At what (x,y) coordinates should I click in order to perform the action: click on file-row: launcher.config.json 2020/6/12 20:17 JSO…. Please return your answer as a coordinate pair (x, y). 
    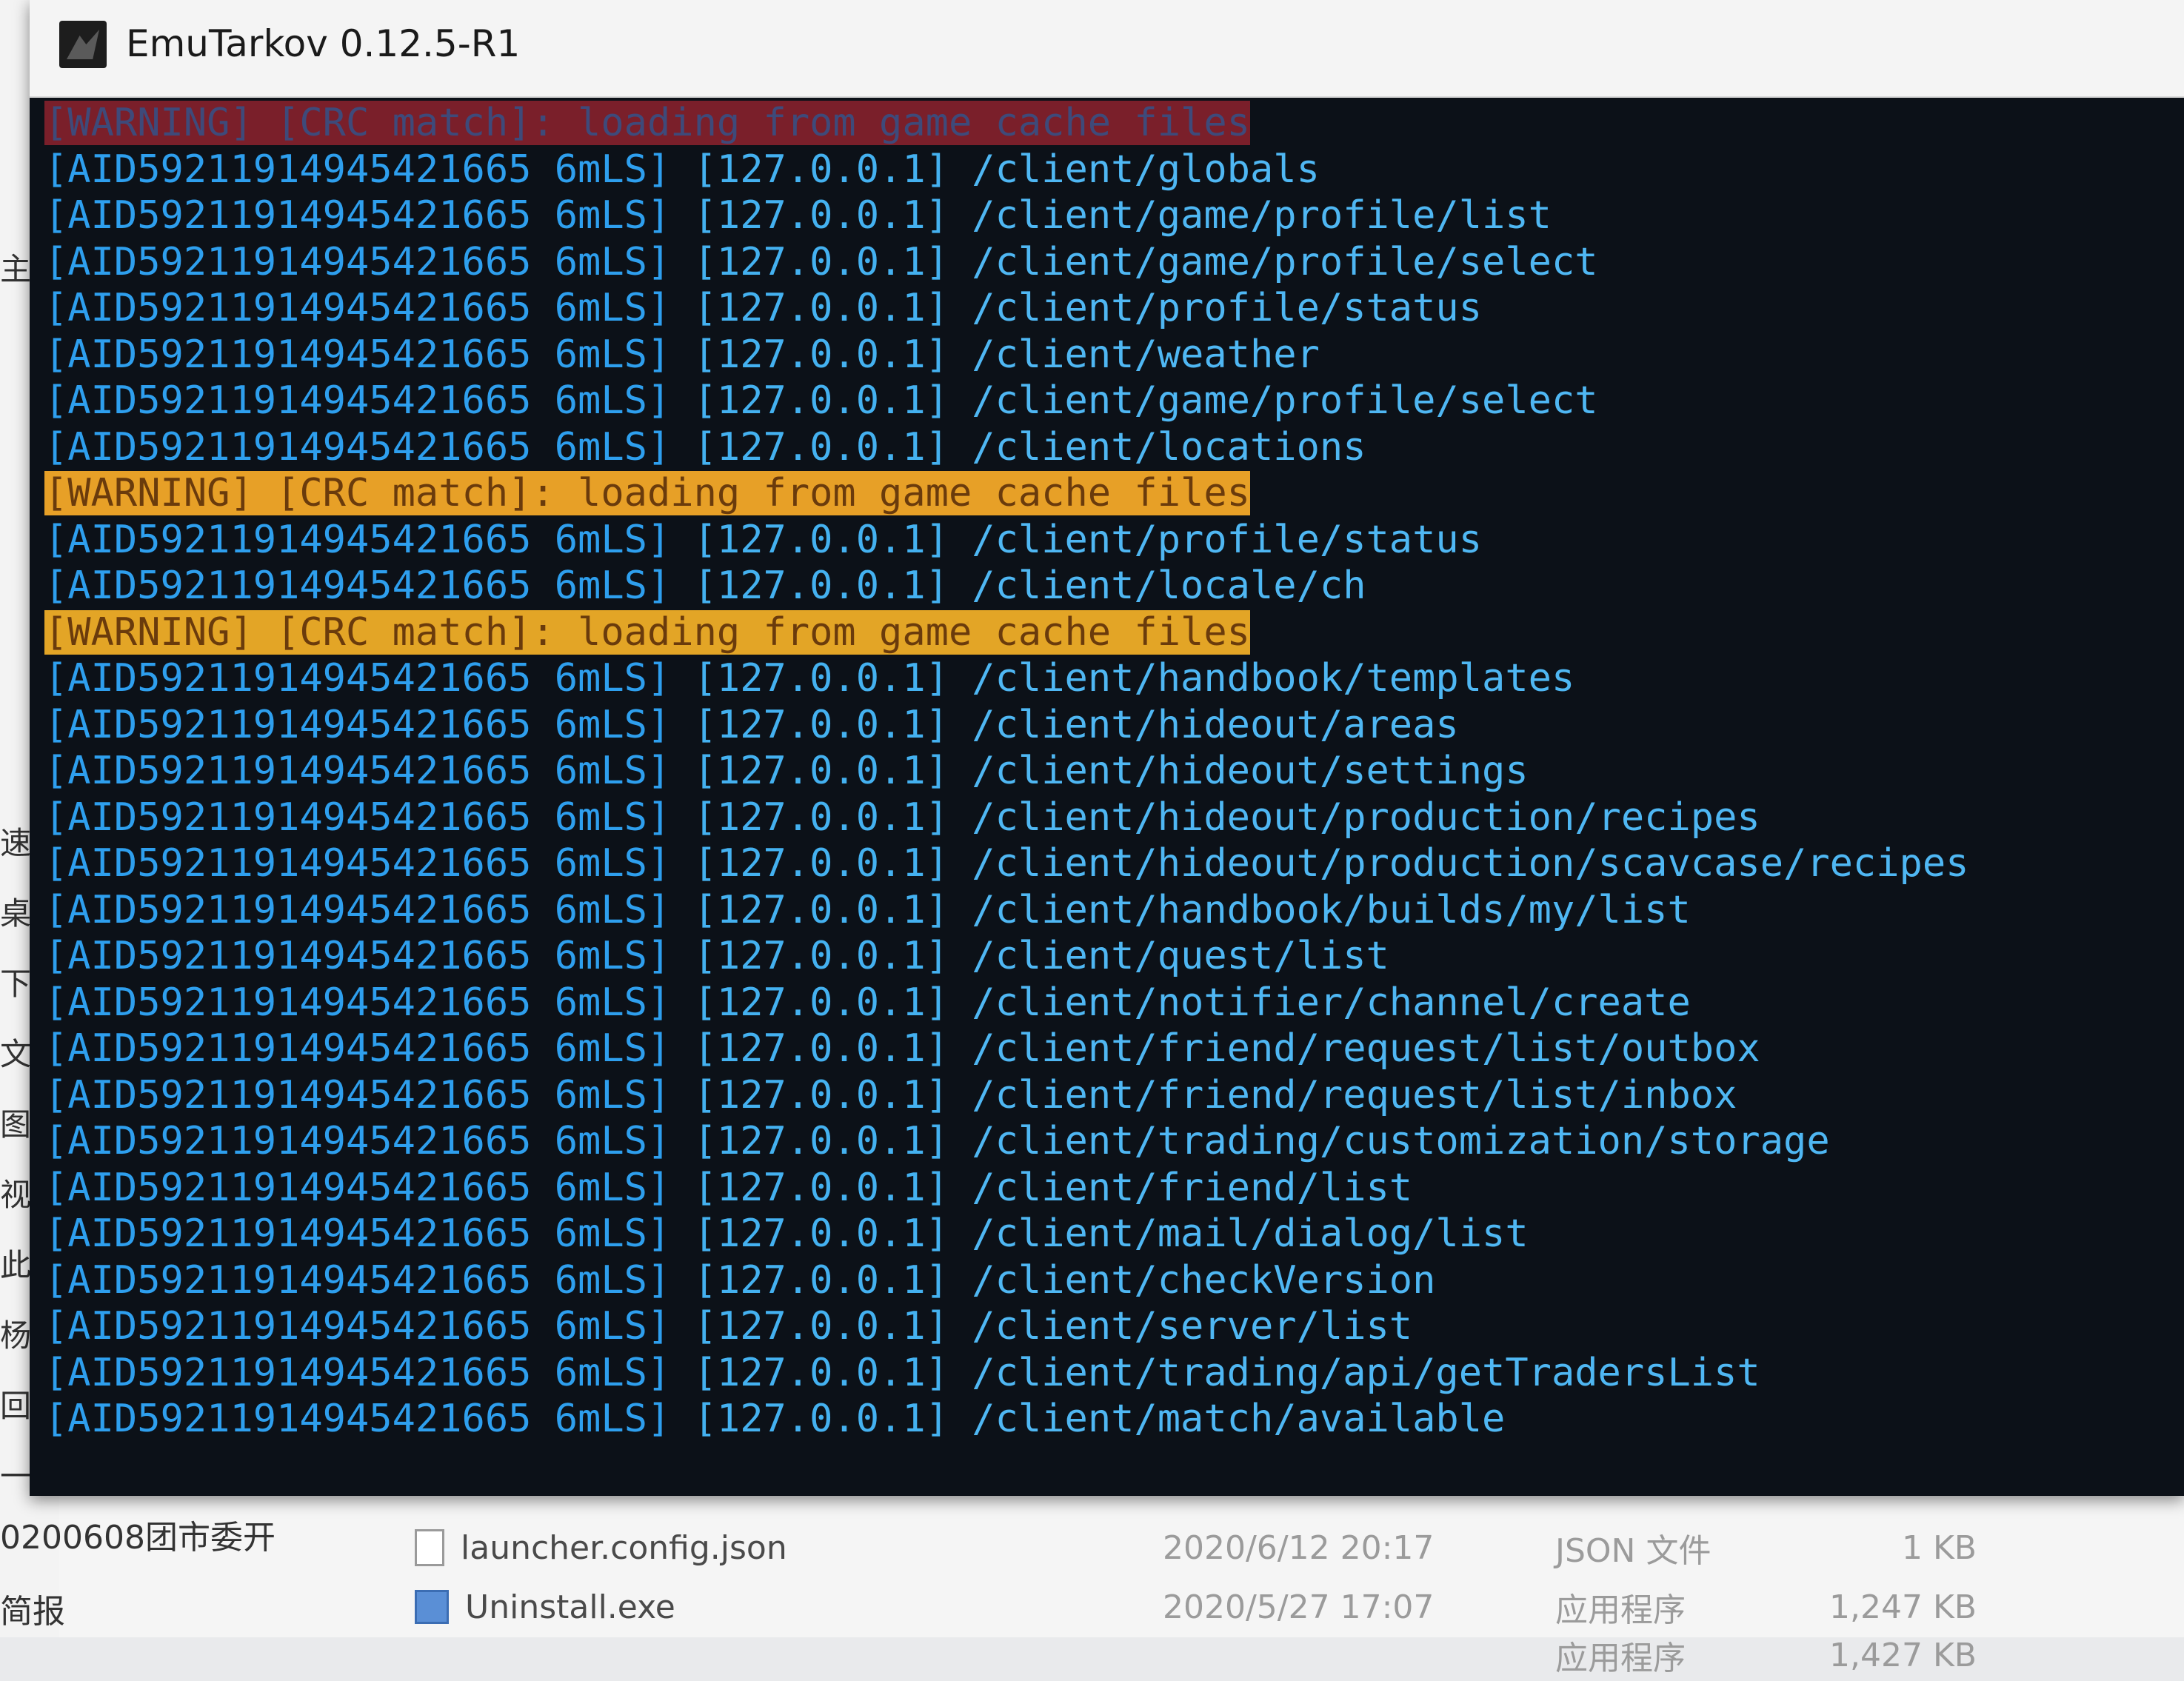
    Looking at the image, I should click on (1121, 1548).